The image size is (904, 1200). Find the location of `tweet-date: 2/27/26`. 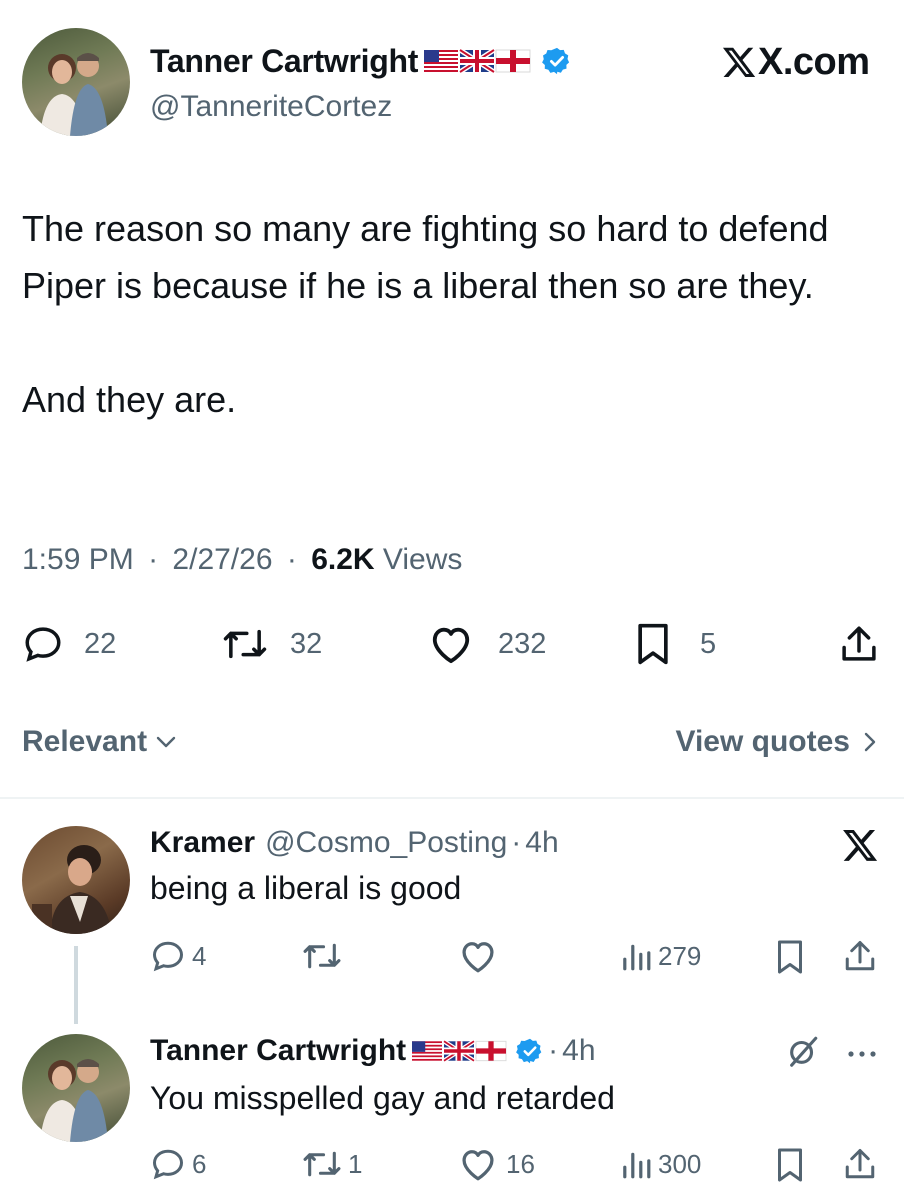

tweet-date: 2/27/26 is located at coordinates (222, 559).